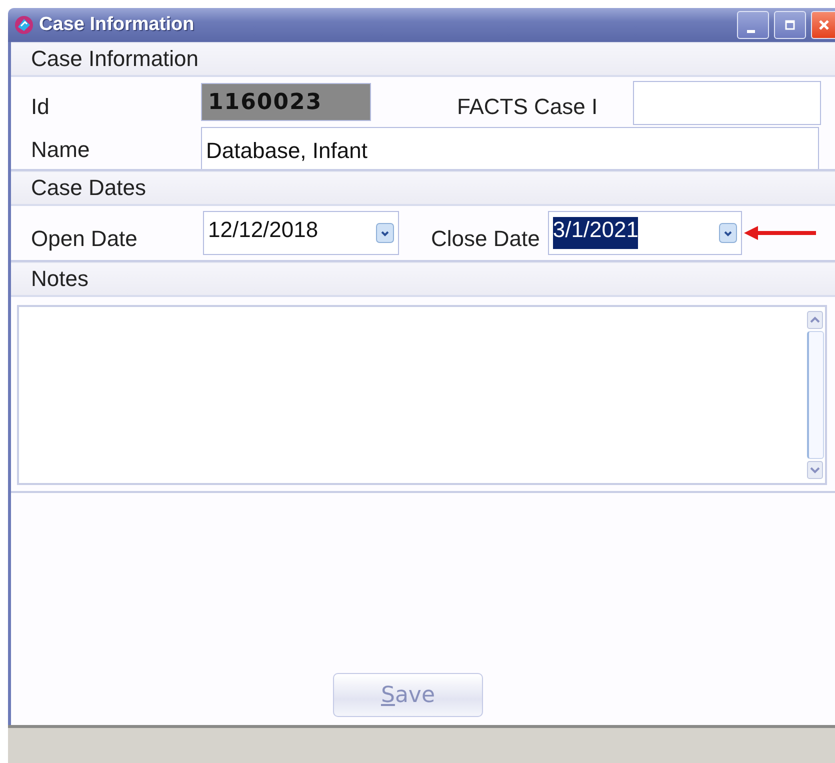  Describe the element at coordinates (116, 25) in the screenshot. I see `window-title: Case Information` at that location.